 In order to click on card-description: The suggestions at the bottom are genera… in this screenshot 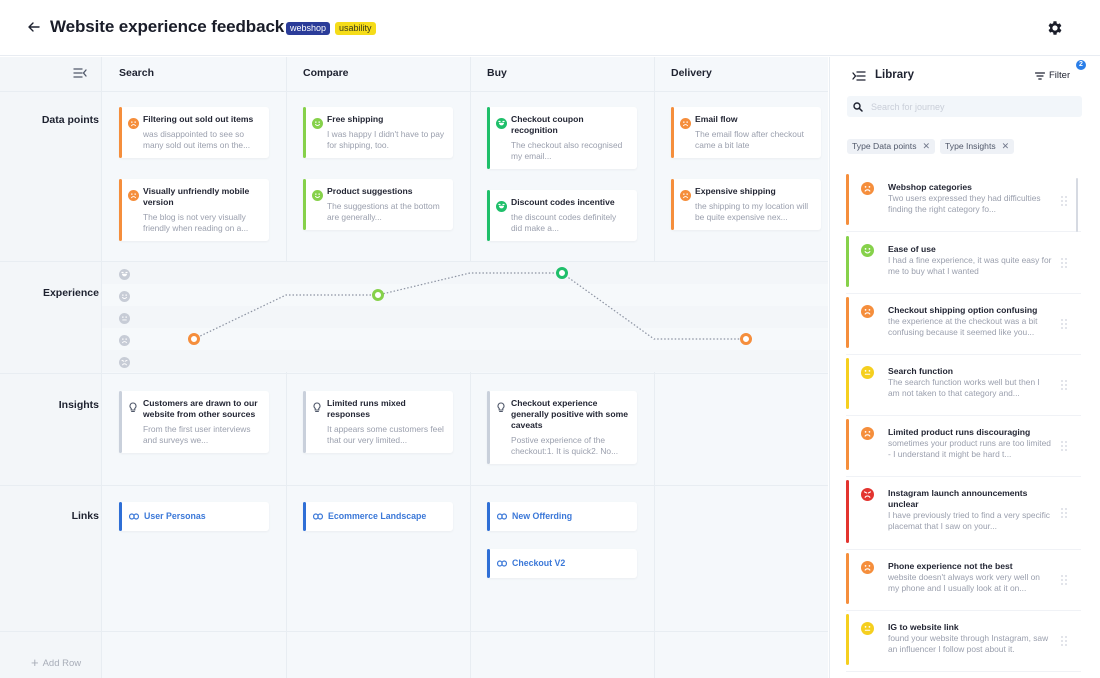, I will do `click(383, 211)`.